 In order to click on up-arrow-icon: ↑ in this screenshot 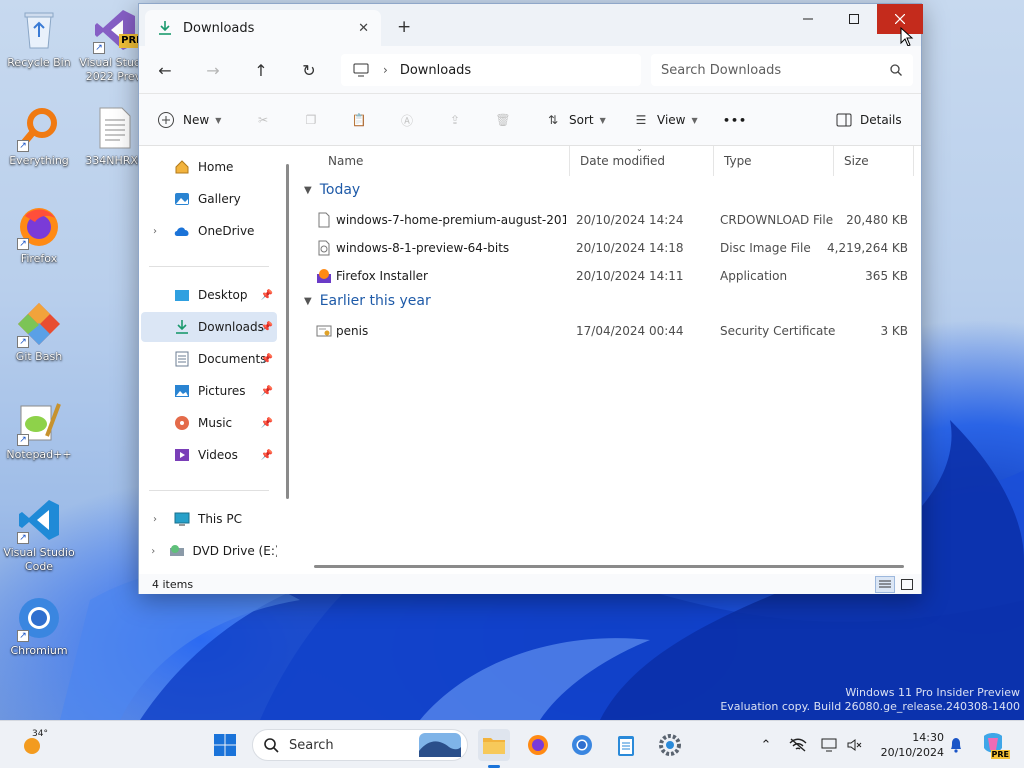, I will do `click(261, 70)`.